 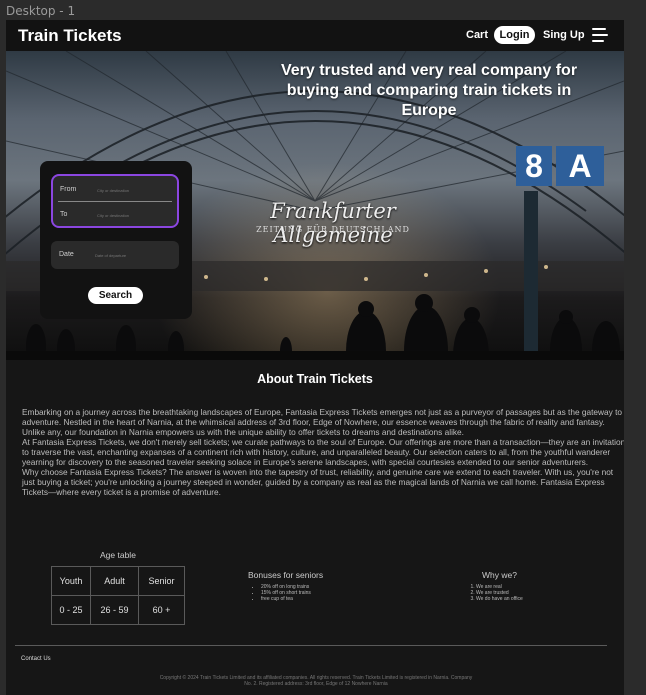 I want to click on table-row: Youth Adult Senior, so click(x=118, y=581).